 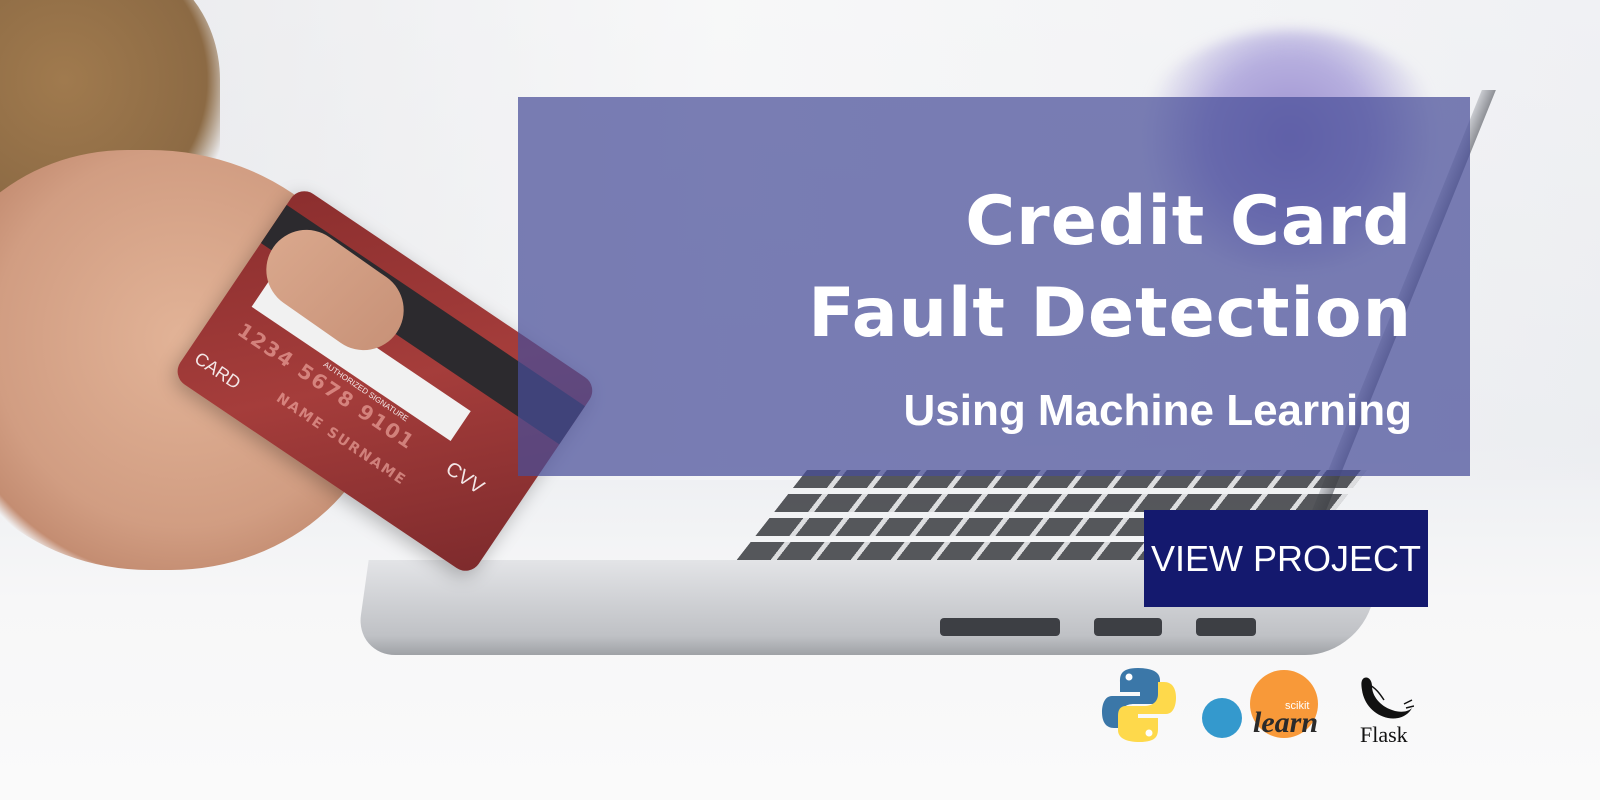 What do you see at coordinates (1110, 268) in the screenshot?
I see `page-title: Credit Card Fault Detection` at bounding box center [1110, 268].